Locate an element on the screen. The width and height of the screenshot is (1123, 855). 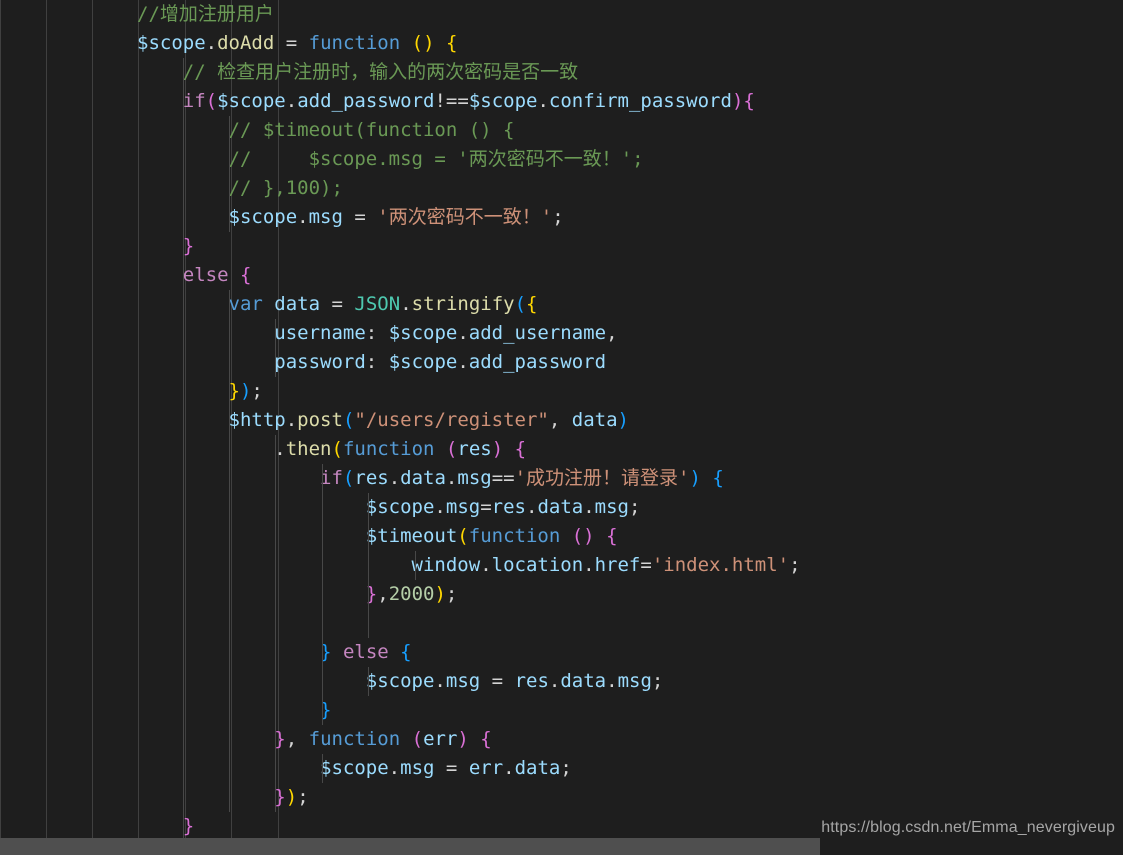
code-line is located at coordinates (561, 623).